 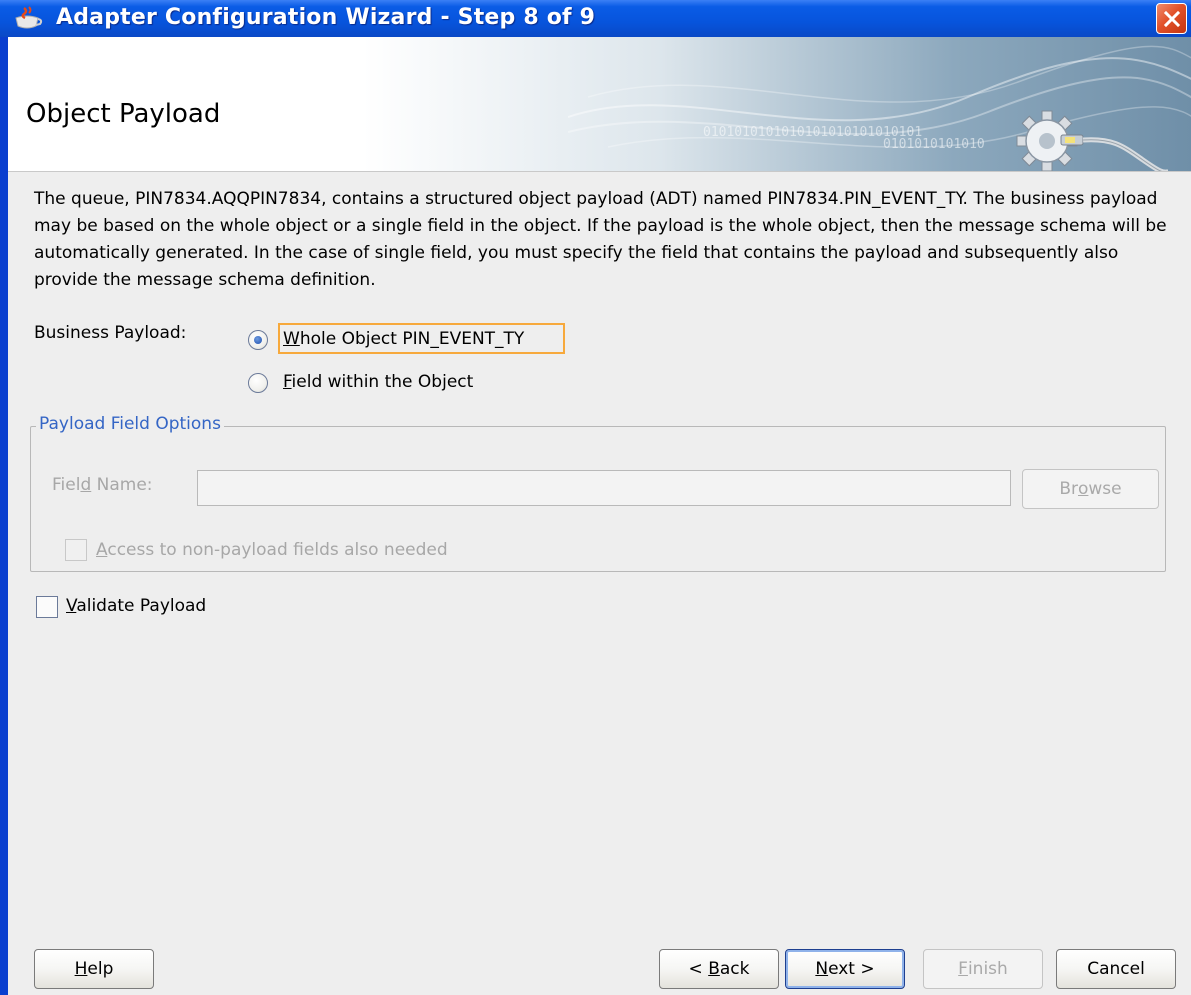 What do you see at coordinates (987, 969) in the screenshot?
I see `finish-text: inish` at bounding box center [987, 969].